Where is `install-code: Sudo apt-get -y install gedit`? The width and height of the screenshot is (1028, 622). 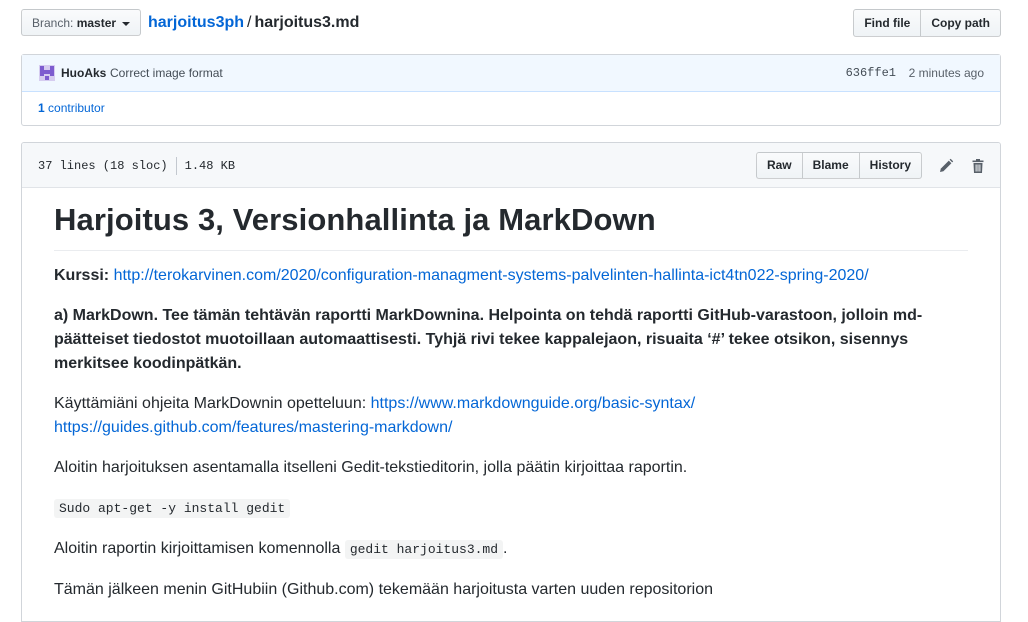
install-code: Sudo apt-get -y install gedit is located at coordinates (172, 508).